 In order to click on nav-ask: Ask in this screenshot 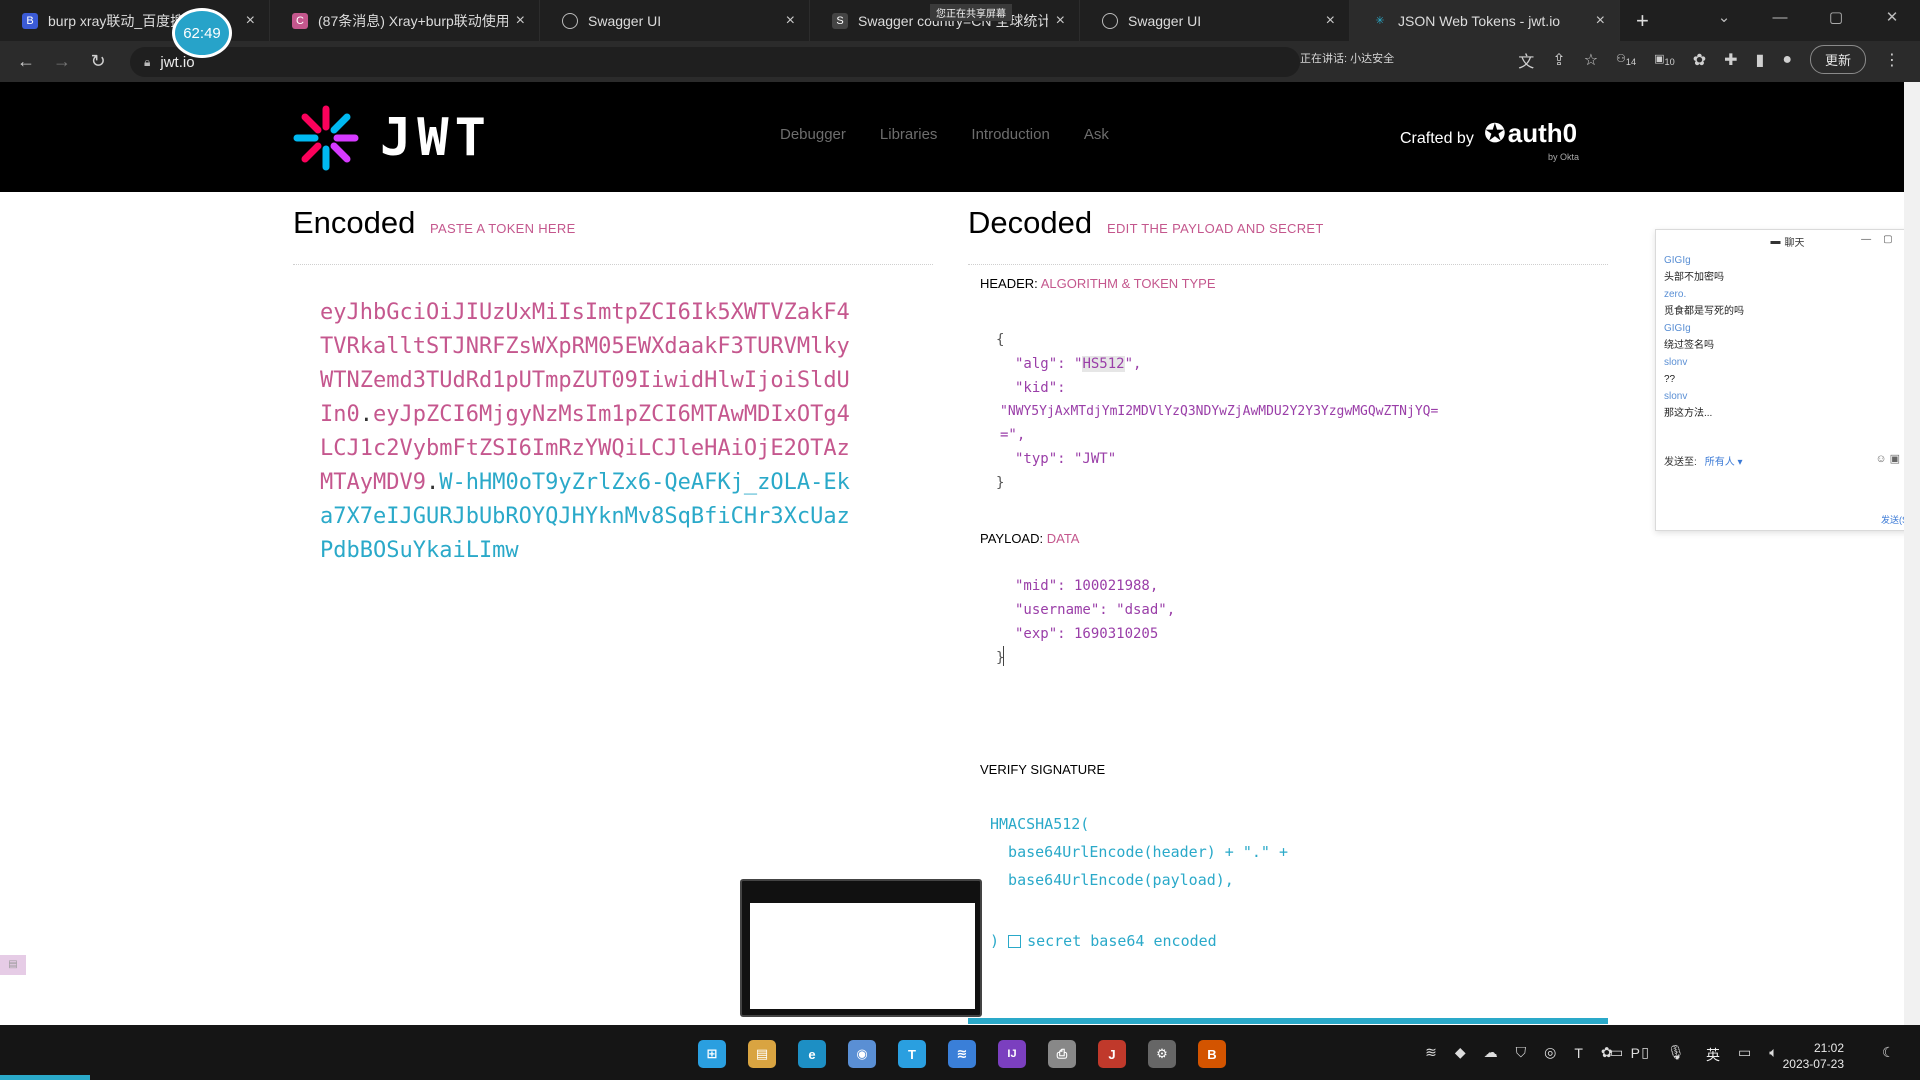, I will do `click(1096, 134)`.